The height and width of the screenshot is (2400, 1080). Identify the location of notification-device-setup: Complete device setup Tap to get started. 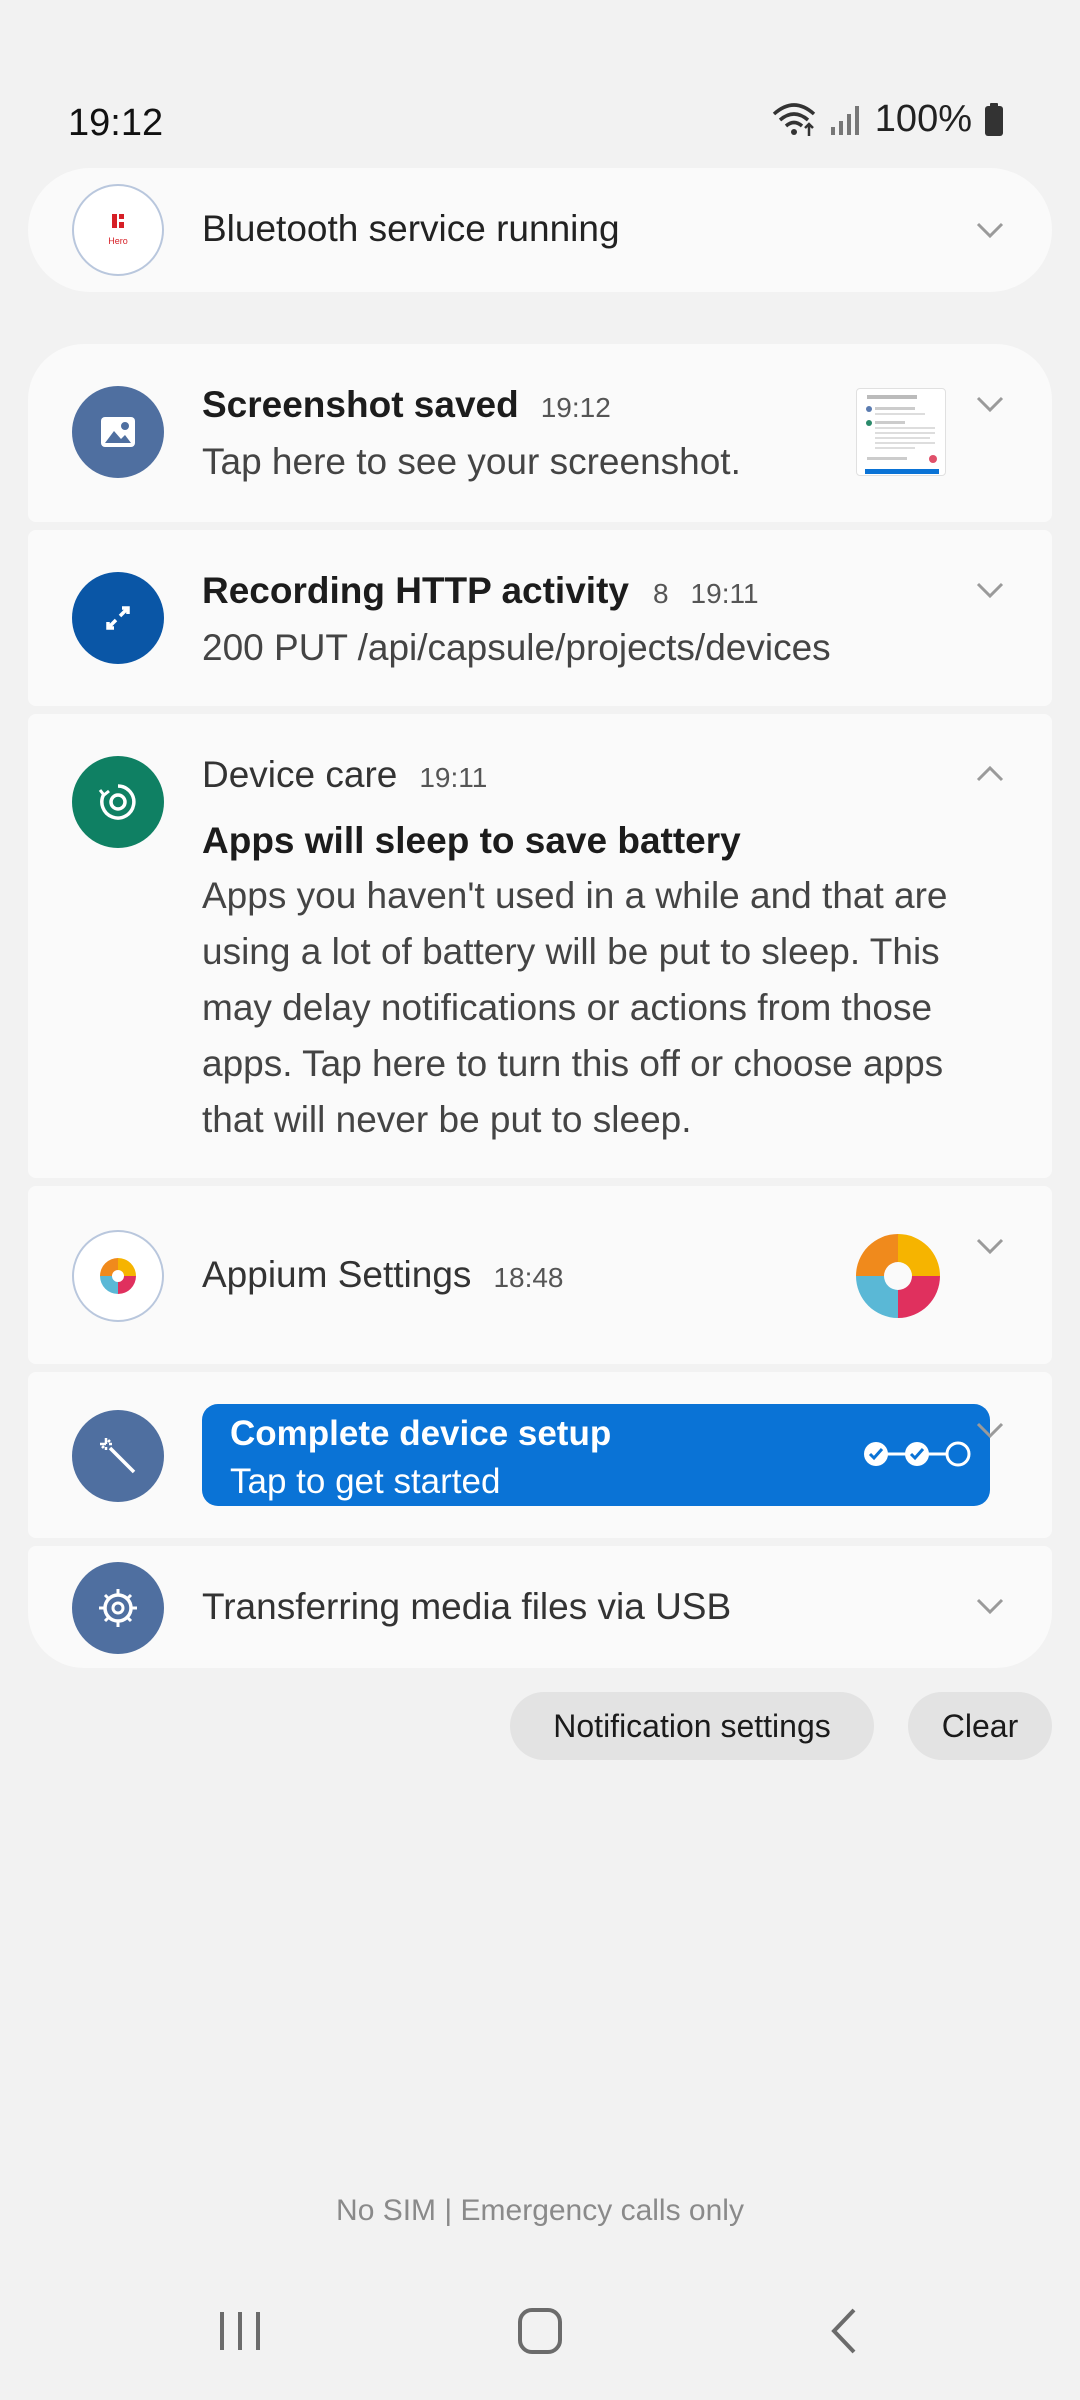
(540, 1455).